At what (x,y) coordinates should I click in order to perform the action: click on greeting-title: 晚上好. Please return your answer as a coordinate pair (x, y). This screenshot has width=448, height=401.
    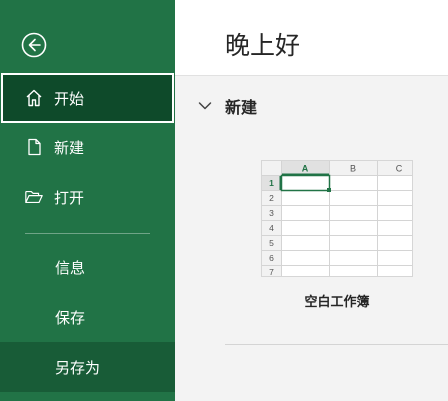
    Looking at the image, I should click on (263, 45).